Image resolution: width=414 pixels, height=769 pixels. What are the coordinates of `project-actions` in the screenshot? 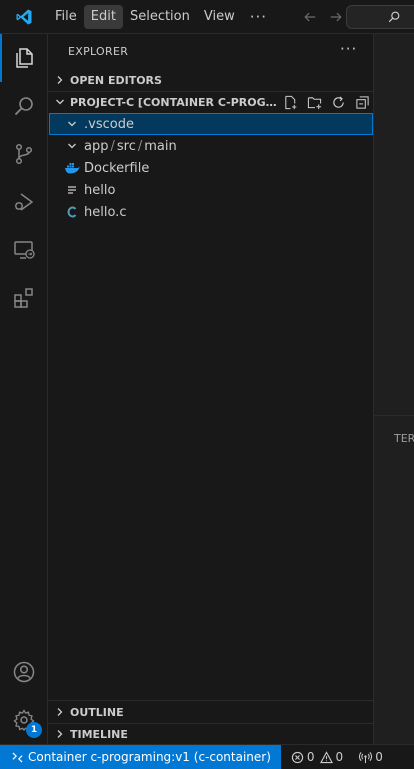 It's located at (326, 102).